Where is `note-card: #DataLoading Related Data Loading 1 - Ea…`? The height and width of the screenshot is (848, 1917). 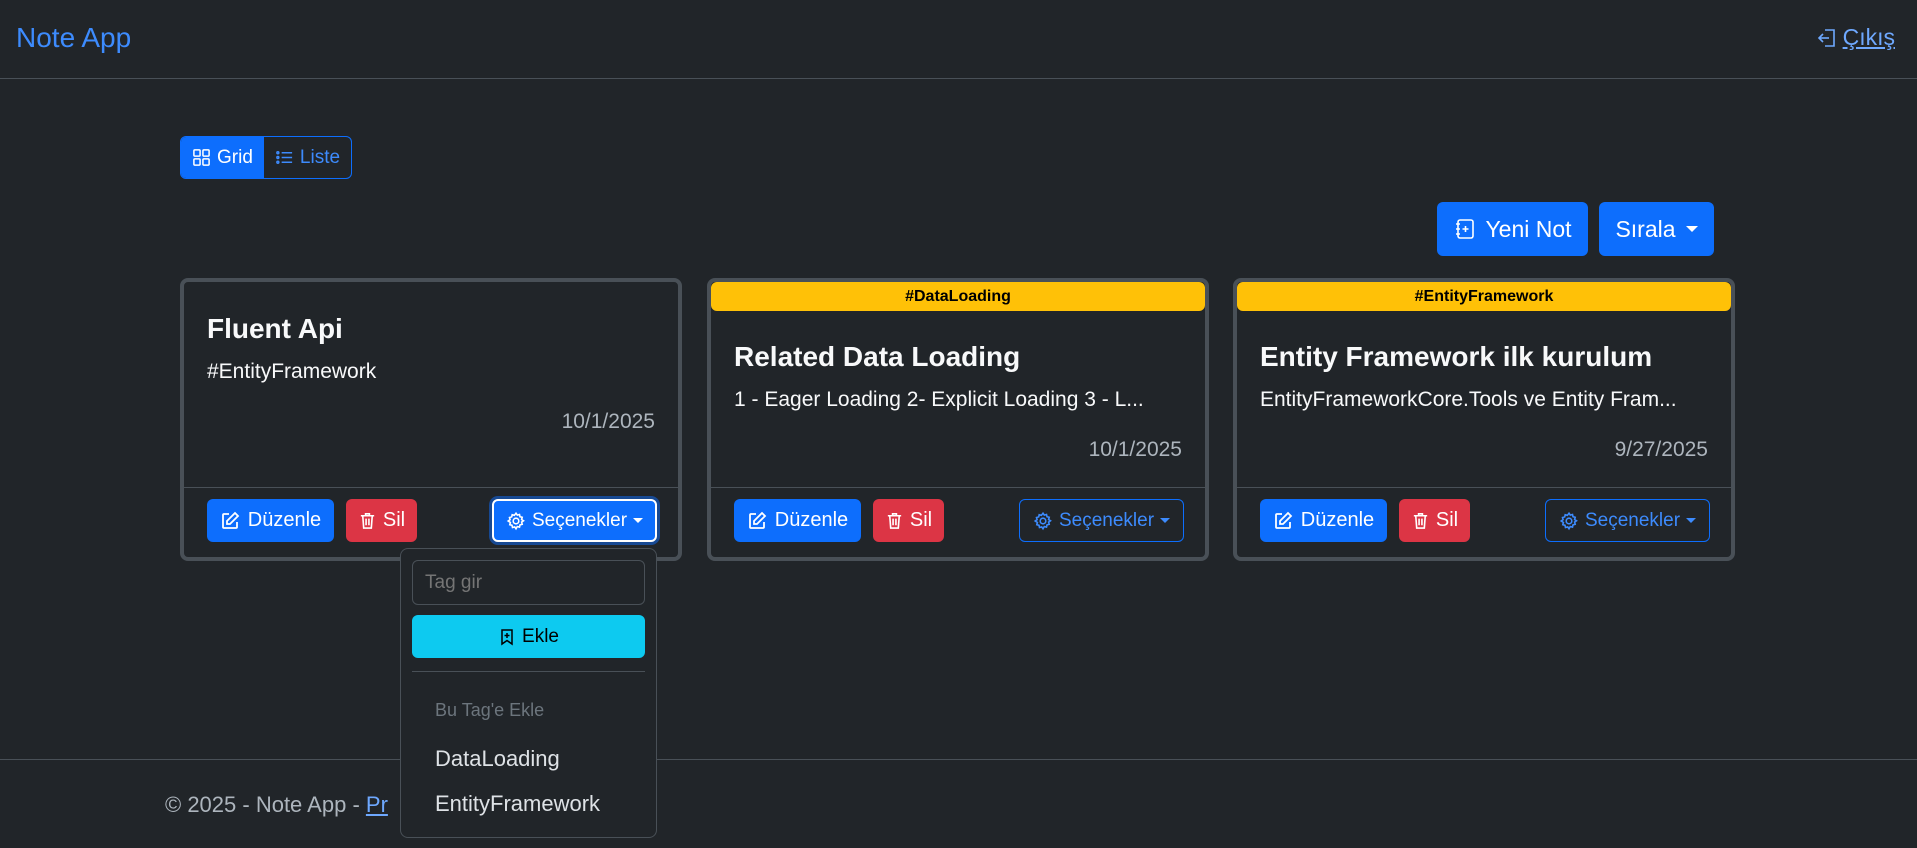
note-card: #DataLoading Related Data Loading 1 - Ea… is located at coordinates (958, 419).